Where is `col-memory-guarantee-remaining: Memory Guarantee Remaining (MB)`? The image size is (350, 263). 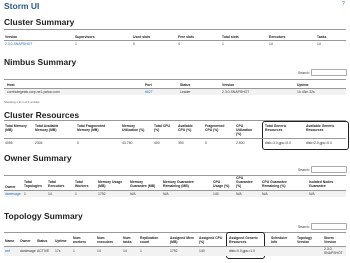
col-memory-guarantee-remaining: Memory Guarantee Remaining (MB) is located at coordinates (183, 184).